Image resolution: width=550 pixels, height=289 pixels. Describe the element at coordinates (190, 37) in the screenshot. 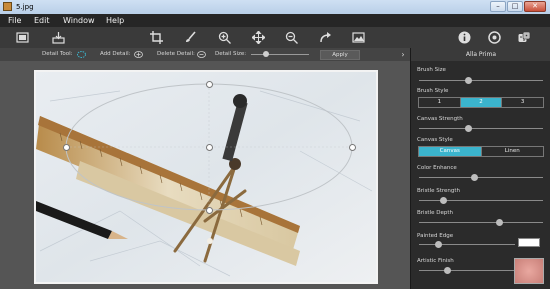

I see `brush-icon` at that location.